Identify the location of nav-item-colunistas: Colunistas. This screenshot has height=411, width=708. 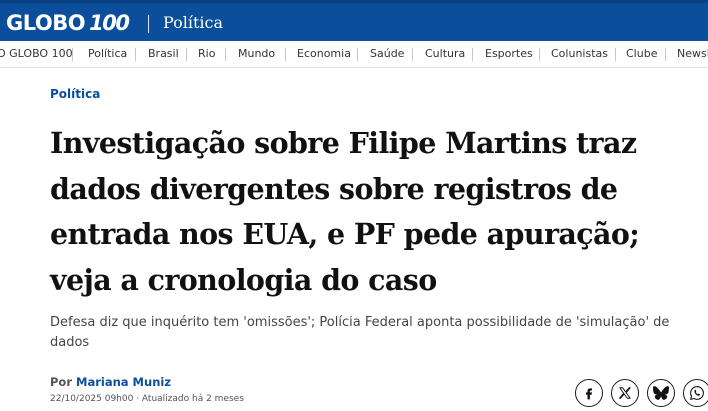
(579, 53).